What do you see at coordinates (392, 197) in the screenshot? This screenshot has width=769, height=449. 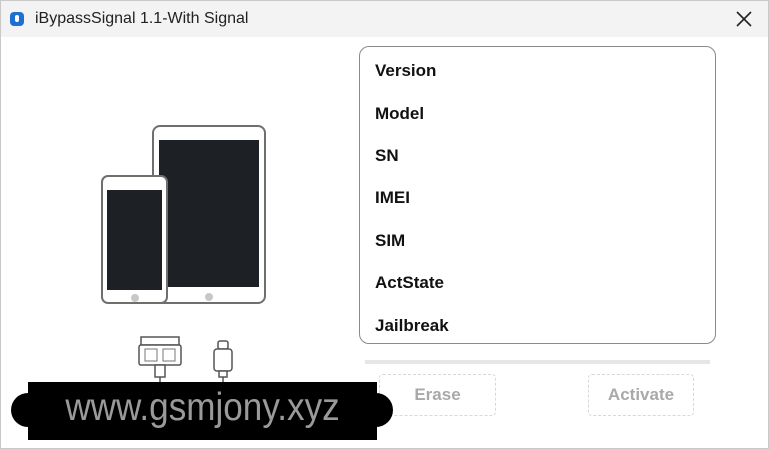 I see `info-imei-label: IMEI` at bounding box center [392, 197].